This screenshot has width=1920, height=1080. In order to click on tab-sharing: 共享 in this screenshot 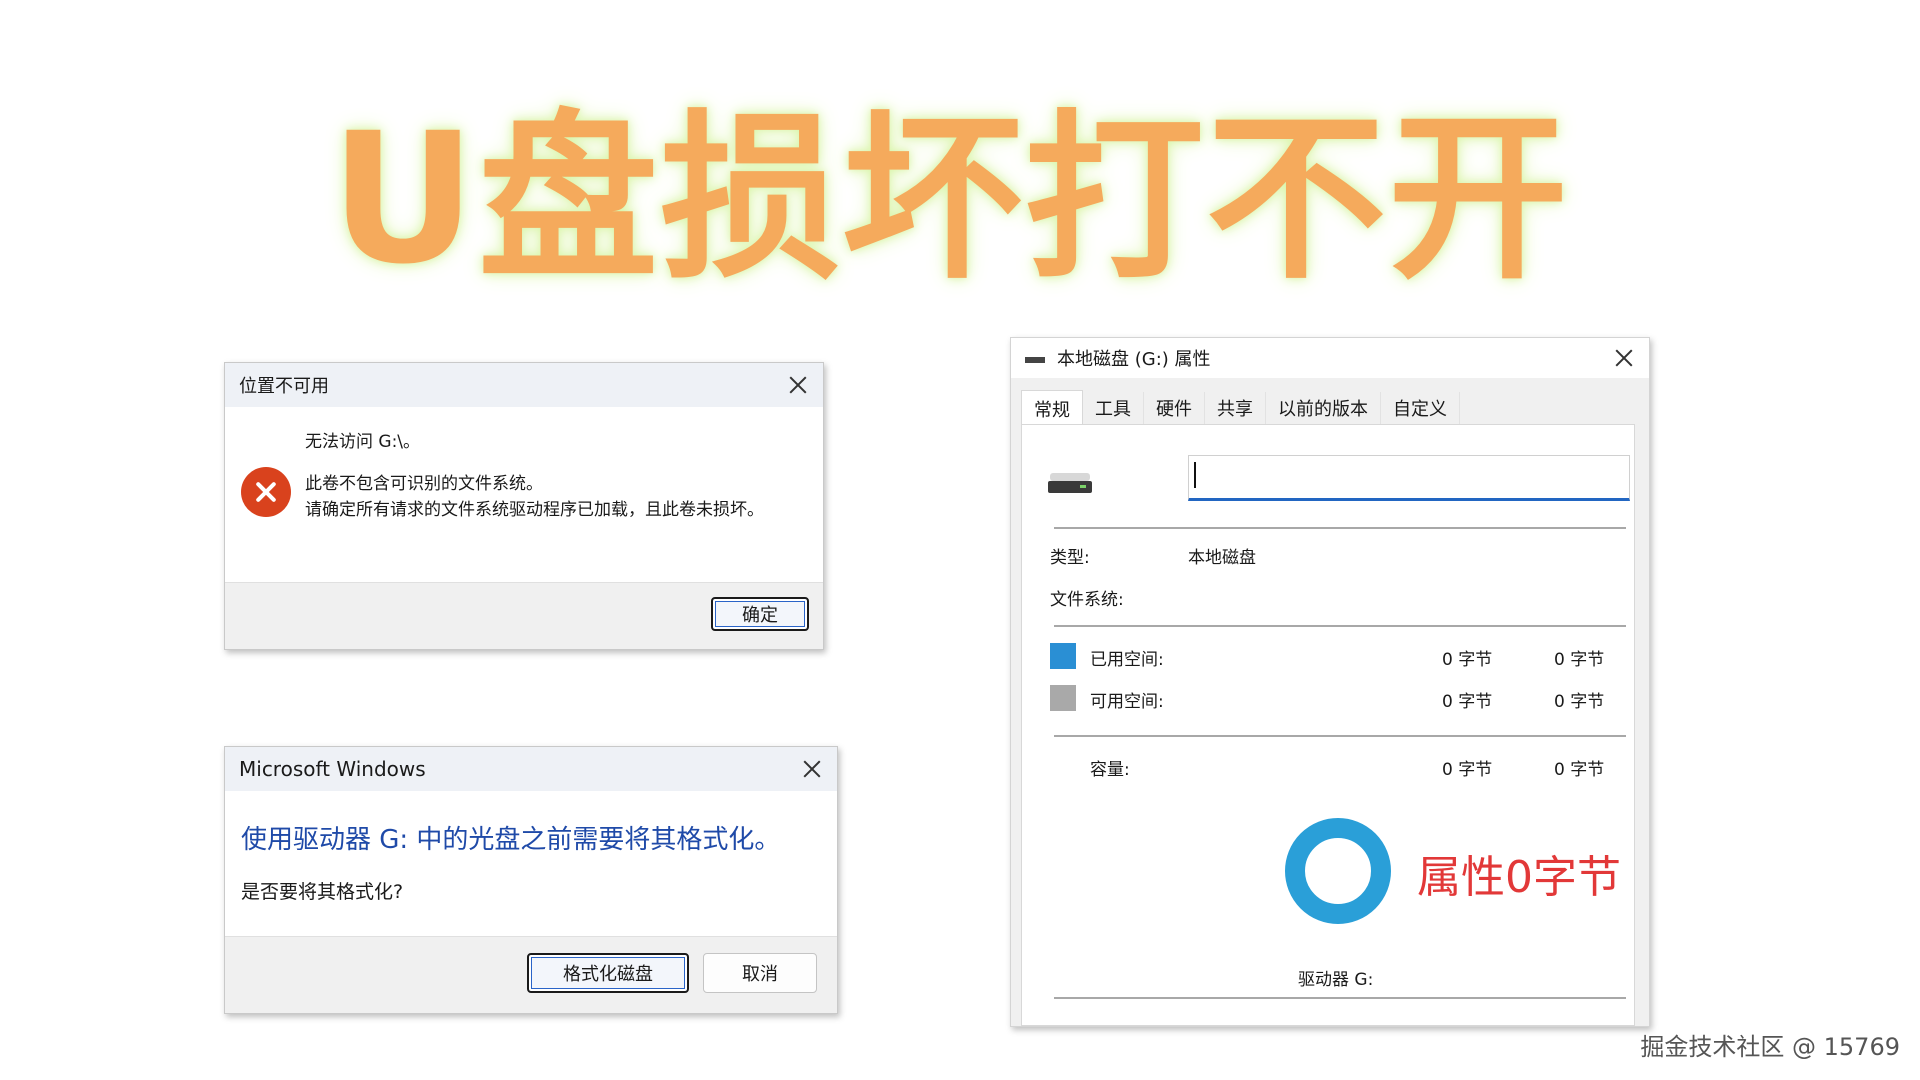, I will do `click(1235, 408)`.